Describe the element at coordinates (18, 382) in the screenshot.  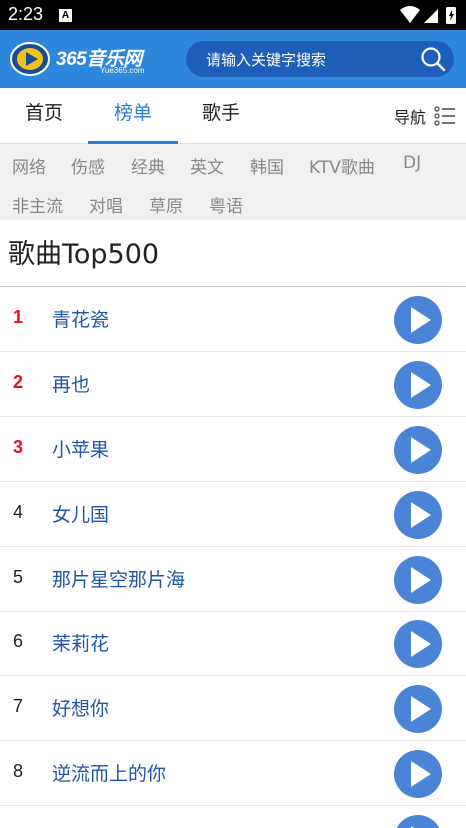
I see `song-rank: 2` at that location.